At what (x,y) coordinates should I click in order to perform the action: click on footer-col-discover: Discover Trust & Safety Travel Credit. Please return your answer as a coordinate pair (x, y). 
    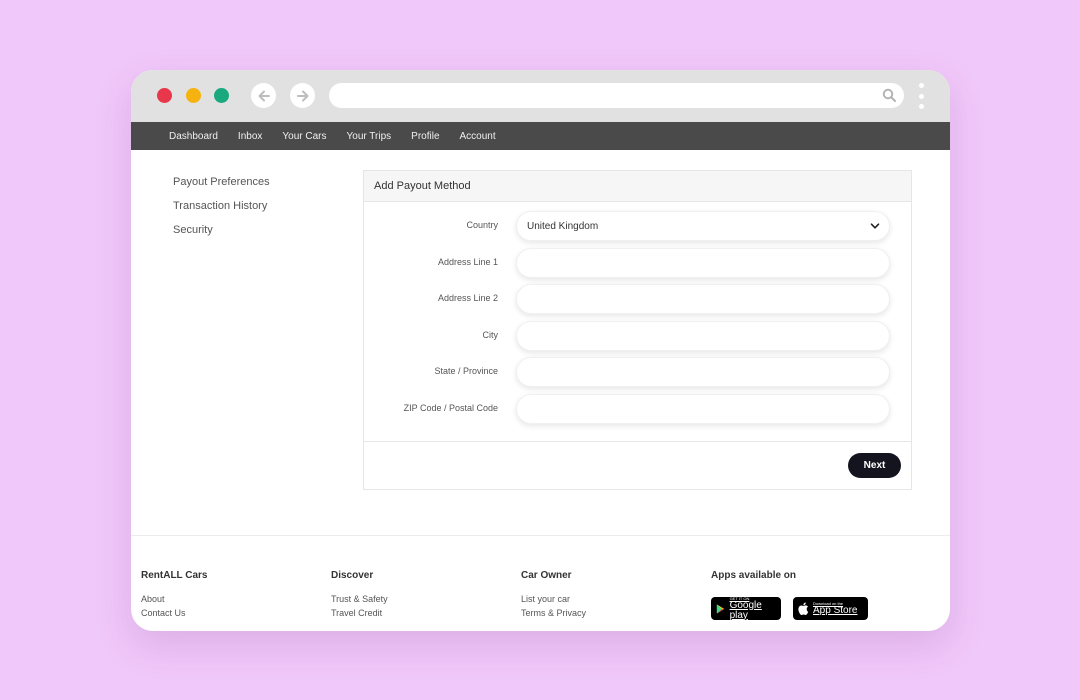
    Looking at the image, I should click on (359, 596).